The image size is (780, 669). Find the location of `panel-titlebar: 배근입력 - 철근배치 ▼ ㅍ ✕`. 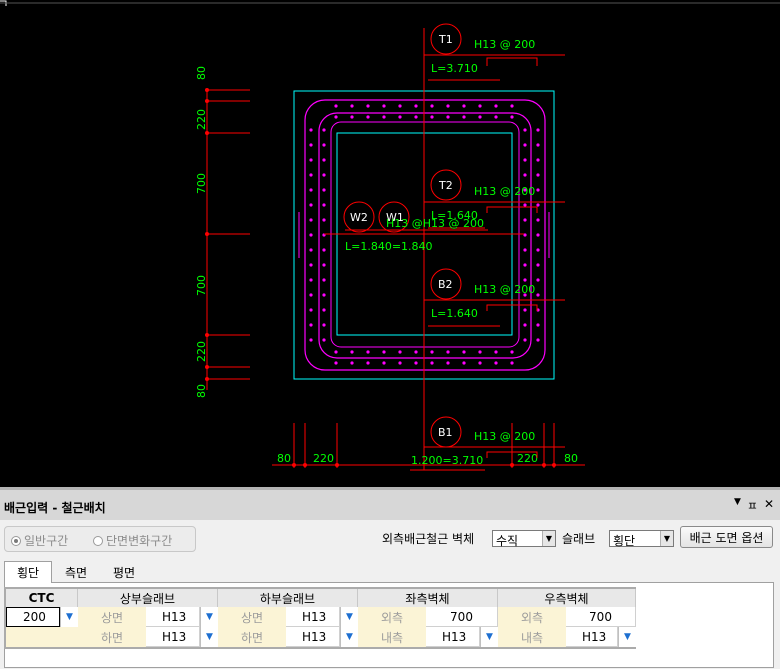

panel-titlebar: 배근입력 - 철근배치 ▼ ㅍ ✕ is located at coordinates (390, 505).